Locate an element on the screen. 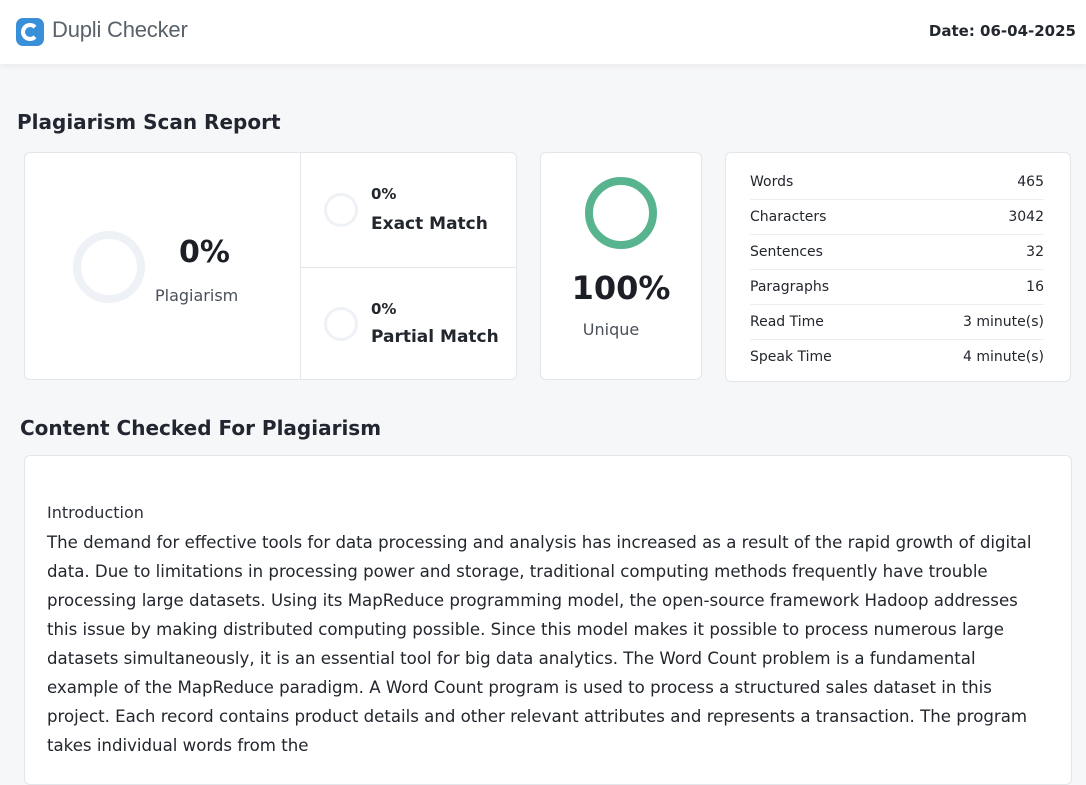 The image size is (1086, 785). report-title: Plagiarism Scan Report is located at coordinates (149, 122).